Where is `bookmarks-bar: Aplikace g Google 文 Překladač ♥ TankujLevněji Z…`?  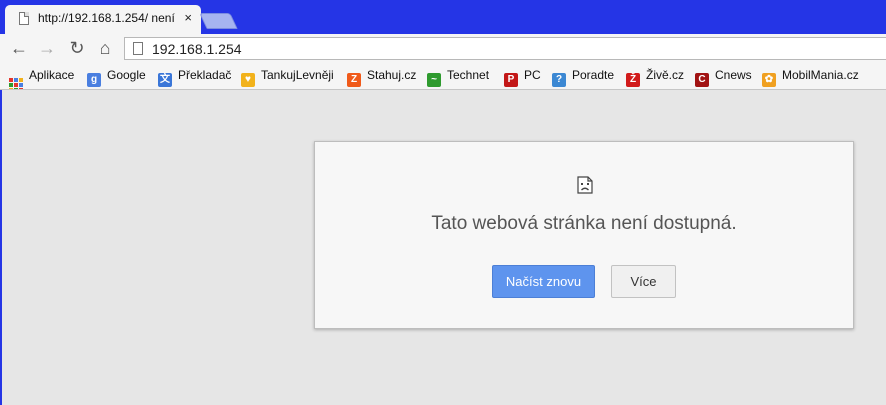 bookmarks-bar: Aplikace g Google 文 Překladač ♥ TankujLevněji Z… is located at coordinates (443, 76).